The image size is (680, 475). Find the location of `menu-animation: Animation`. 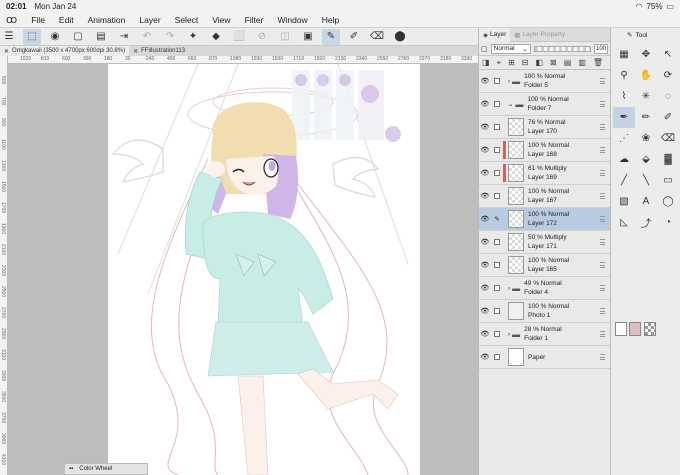

menu-animation: Animation is located at coordinates (107, 20).